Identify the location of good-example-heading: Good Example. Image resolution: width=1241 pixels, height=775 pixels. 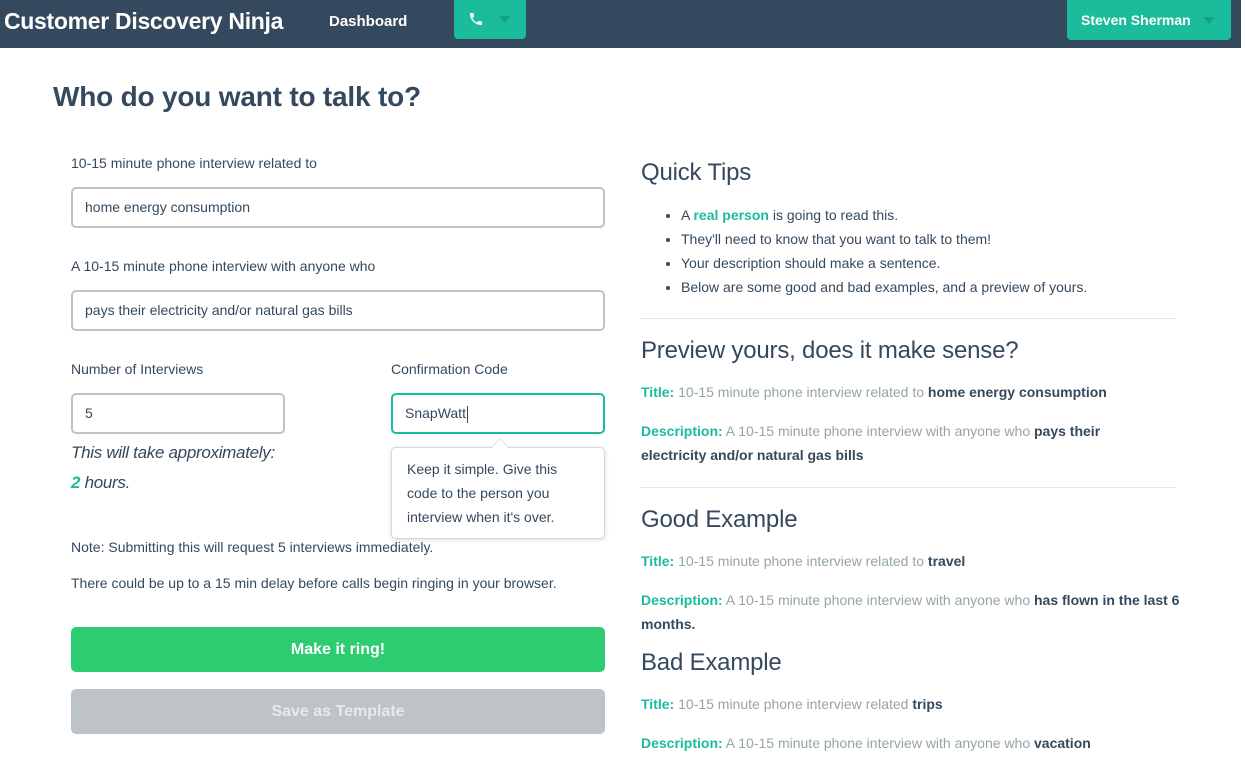
(719, 519).